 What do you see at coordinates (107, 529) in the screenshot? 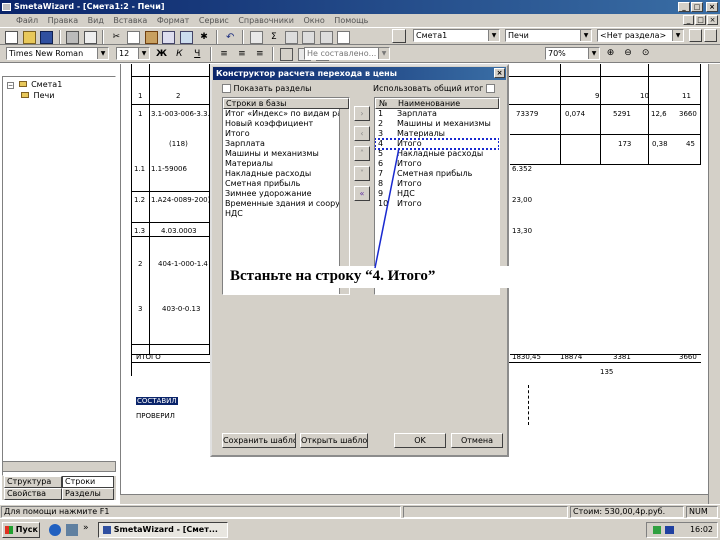
I see `app-task-icon` at bounding box center [107, 529].